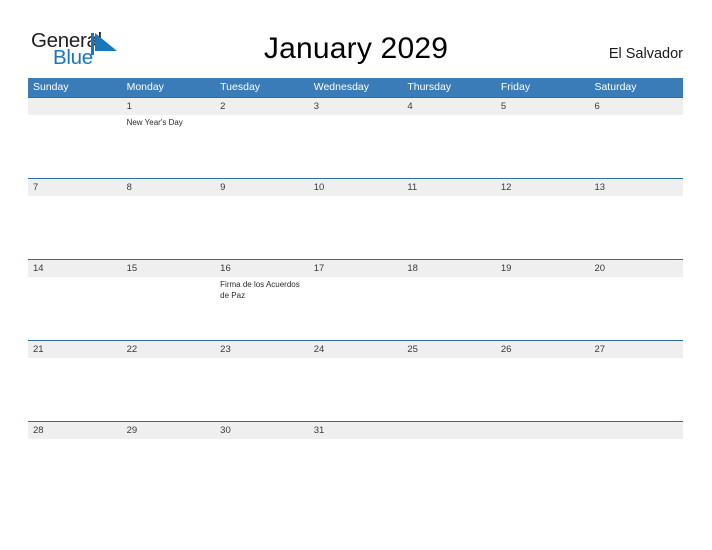  I want to click on week-date-numbers: 7 8 9 10 11 12 13, so click(355, 187).